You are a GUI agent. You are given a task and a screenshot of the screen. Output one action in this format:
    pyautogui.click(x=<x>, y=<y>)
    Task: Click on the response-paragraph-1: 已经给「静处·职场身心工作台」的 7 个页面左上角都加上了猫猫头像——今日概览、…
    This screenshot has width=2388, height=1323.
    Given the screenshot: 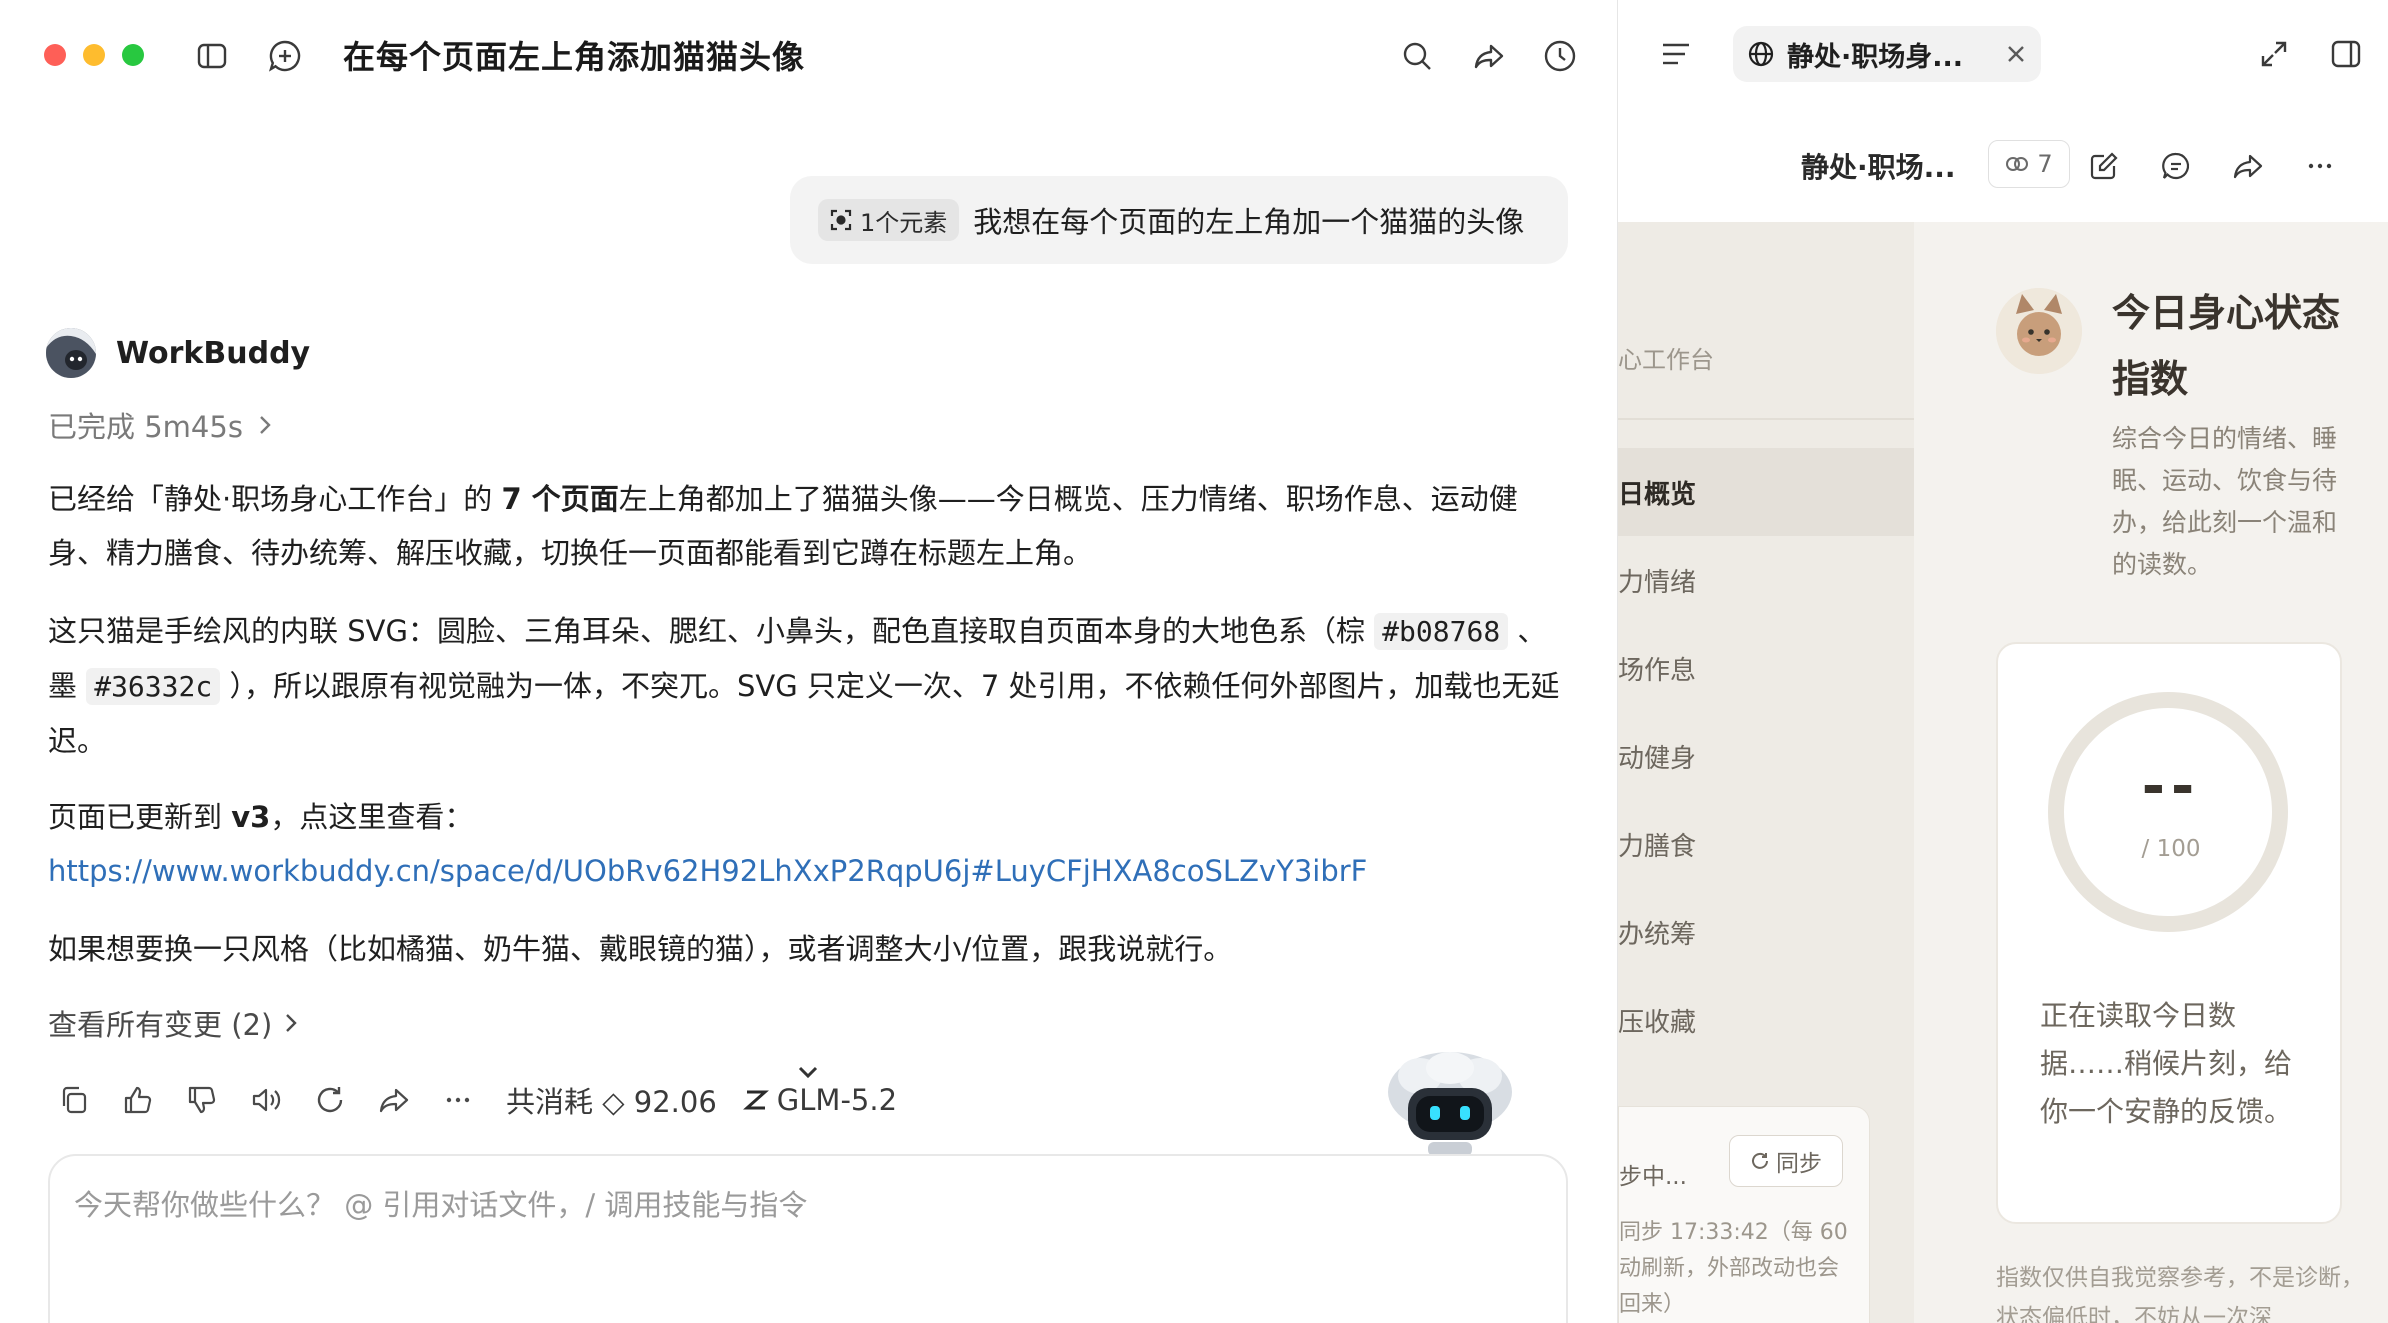 What is the action you would take?
    pyautogui.click(x=808, y=526)
    